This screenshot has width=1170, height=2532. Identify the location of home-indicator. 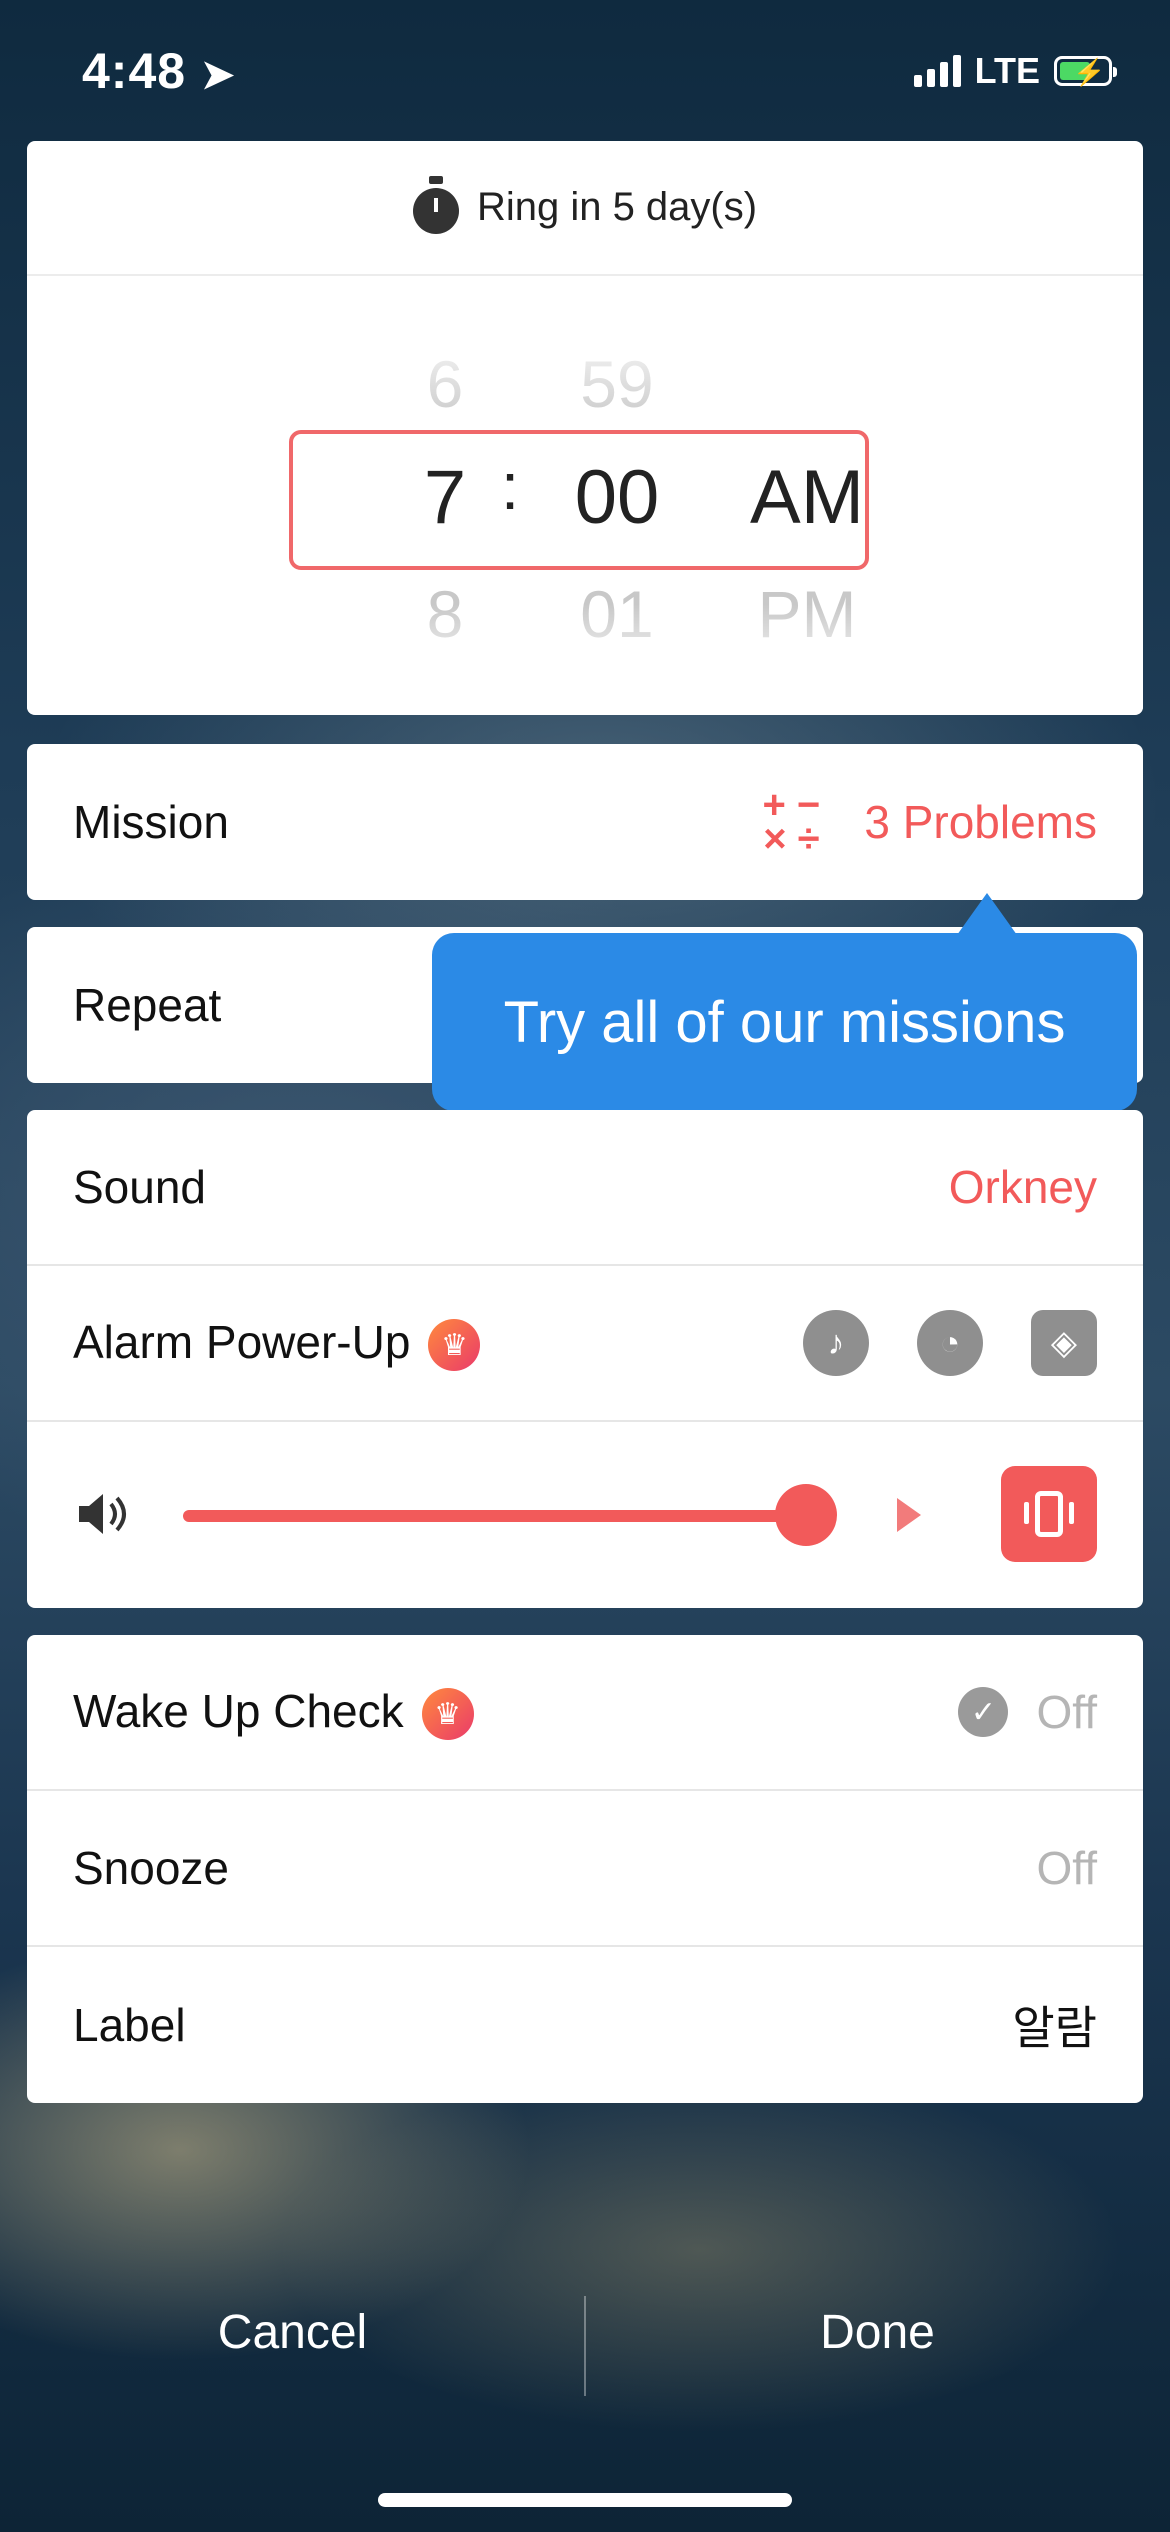
(585, 2500).